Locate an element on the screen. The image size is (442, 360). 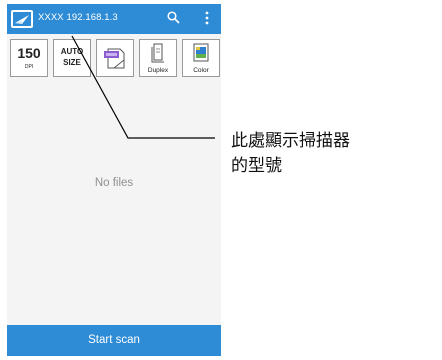
annotation-line-1: 此處顯示掃描器 is located at coordinates (290, 141).